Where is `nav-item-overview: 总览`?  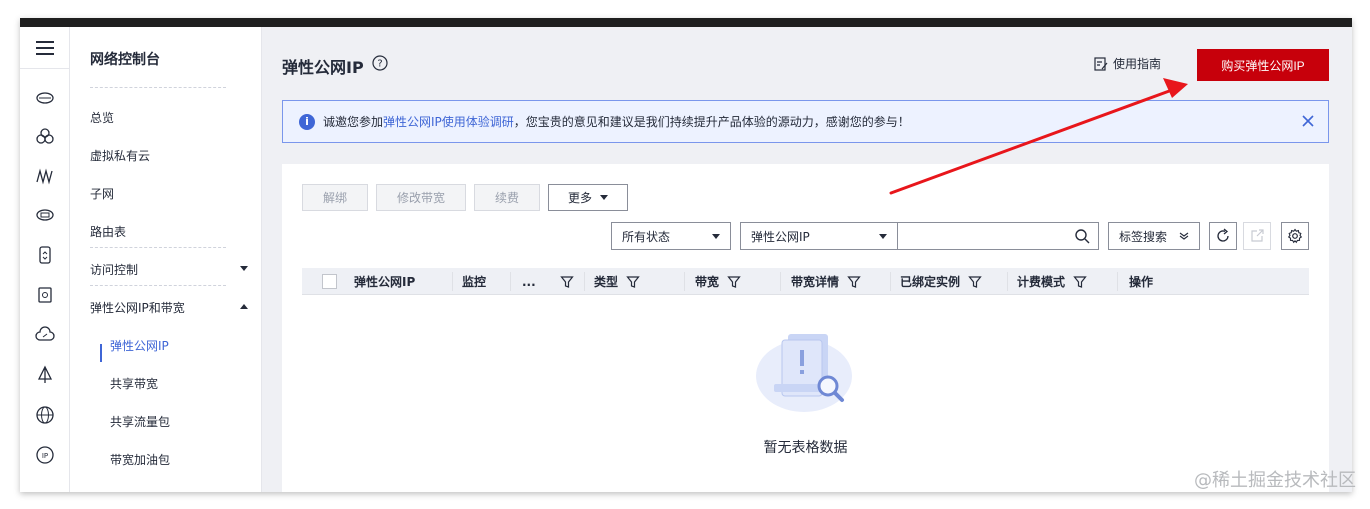 nav-item-overview: 总览 is located at coordinates (102, 117).